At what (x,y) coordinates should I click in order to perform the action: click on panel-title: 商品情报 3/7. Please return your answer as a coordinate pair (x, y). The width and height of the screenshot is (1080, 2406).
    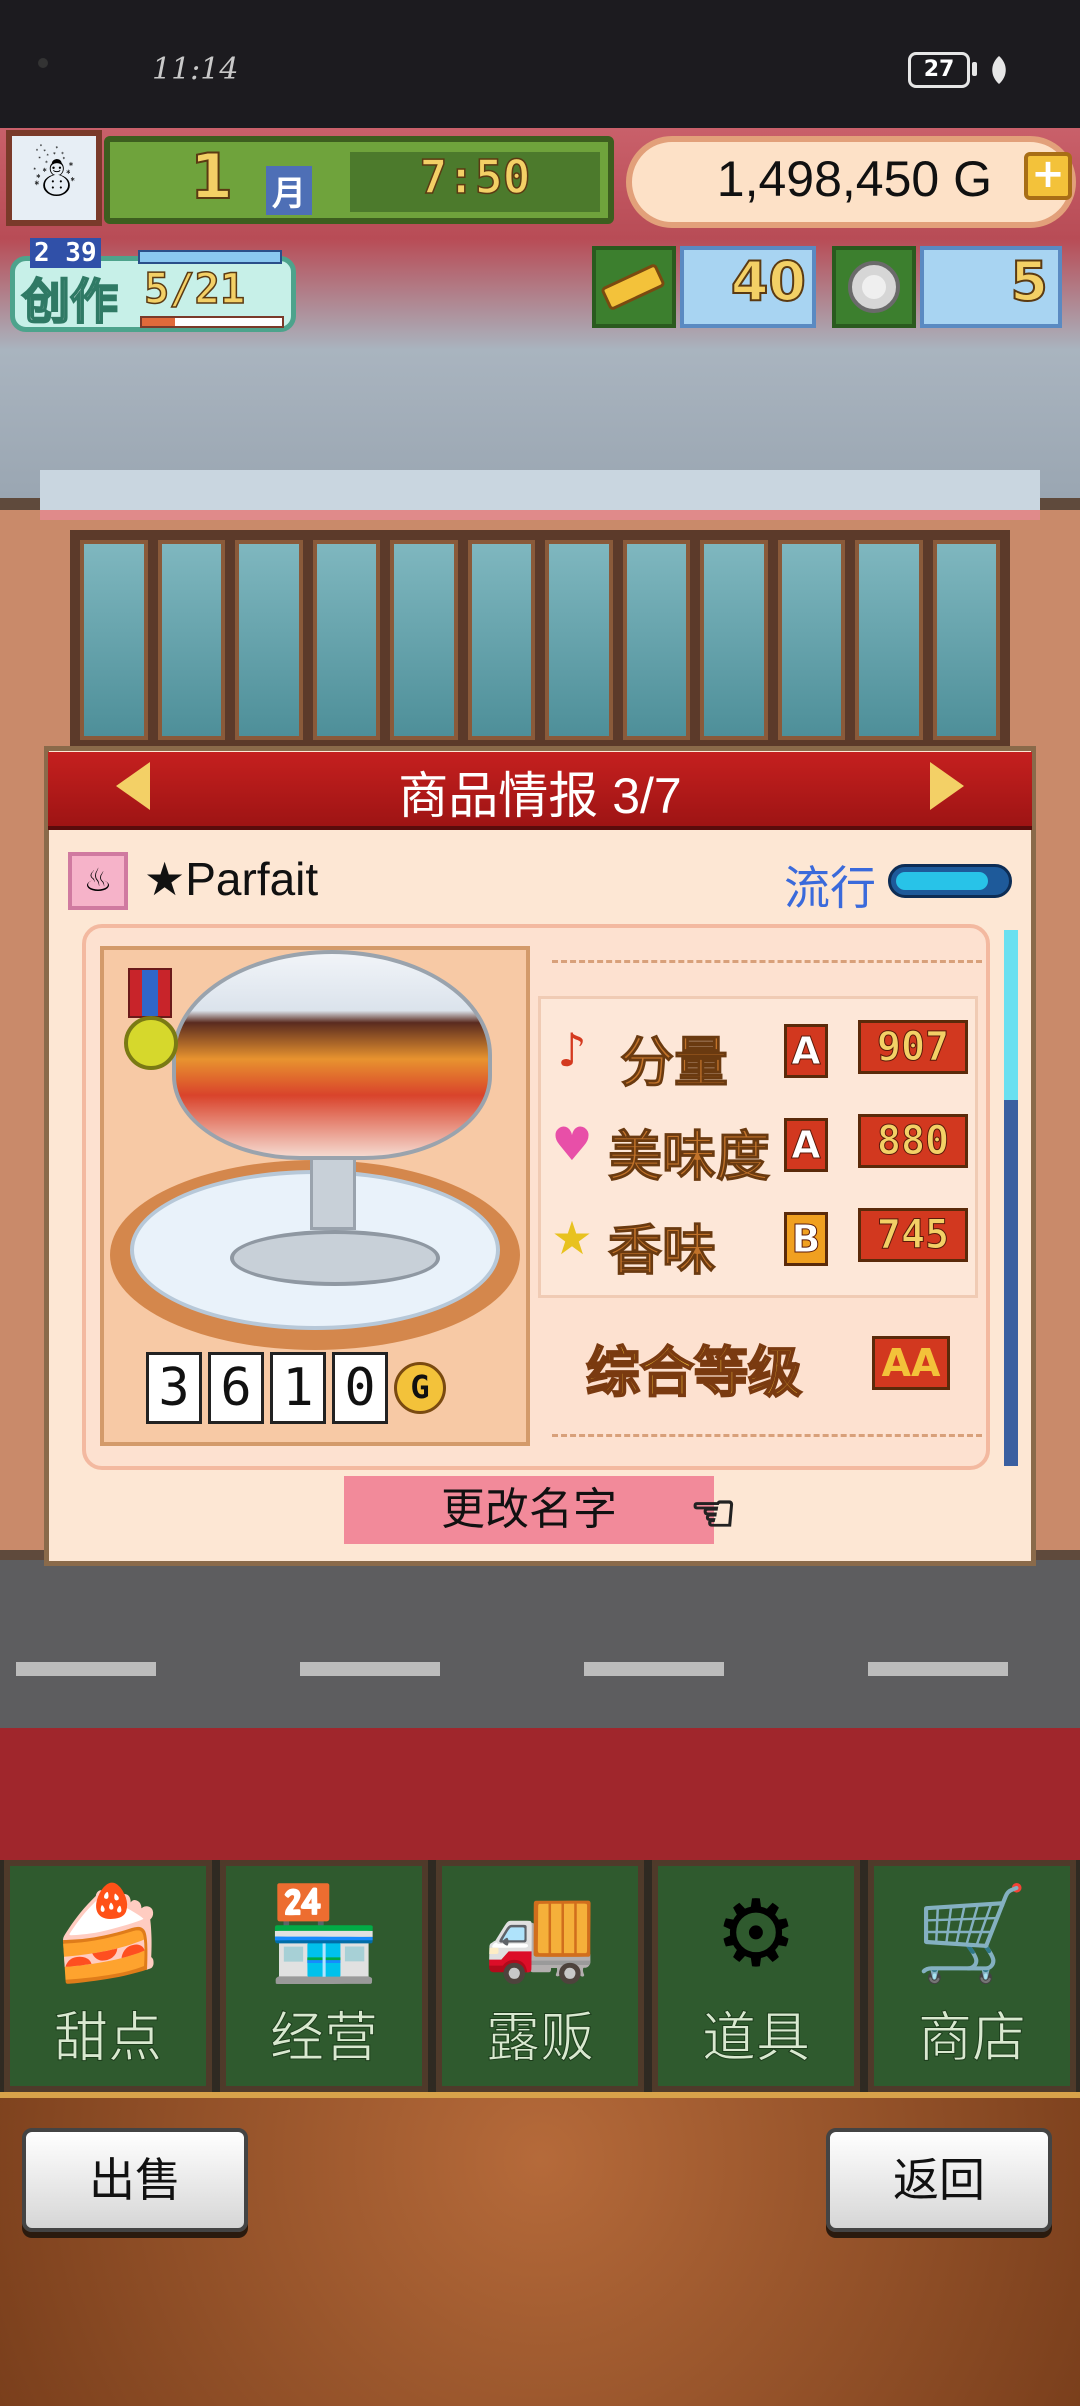
    Looking at the image, I should click on (540, 796).